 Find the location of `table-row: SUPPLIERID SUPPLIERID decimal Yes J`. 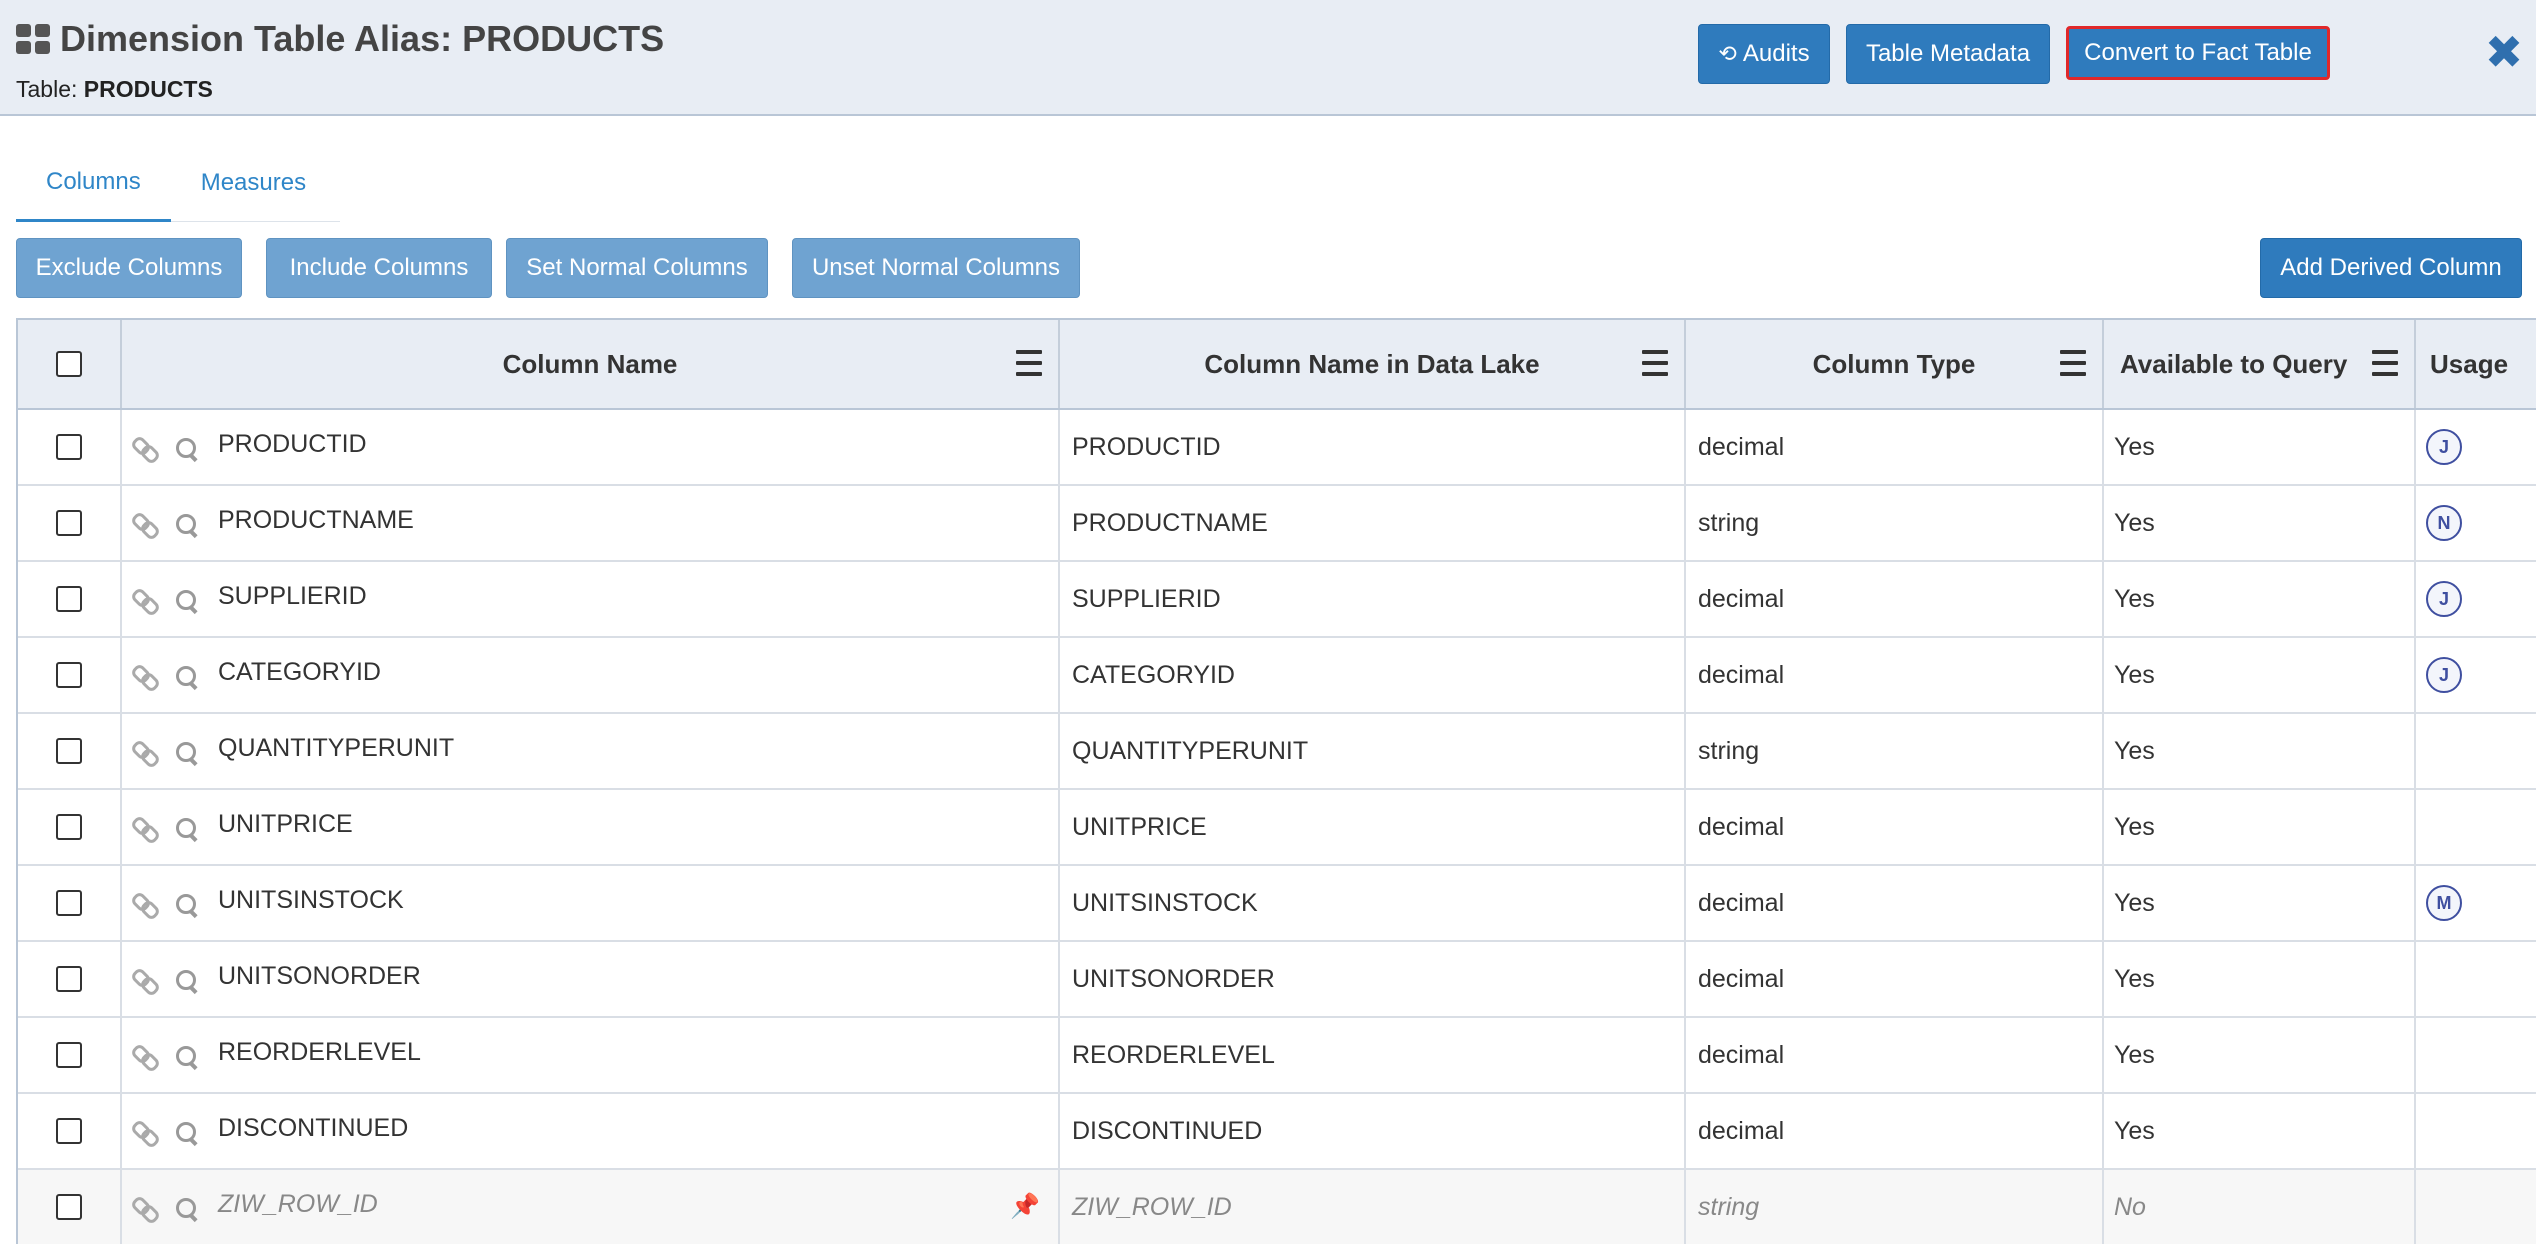

table-row: SUPPLIERID SUPPLIERID decimal Yes J is located at coordinates (1277, 600).